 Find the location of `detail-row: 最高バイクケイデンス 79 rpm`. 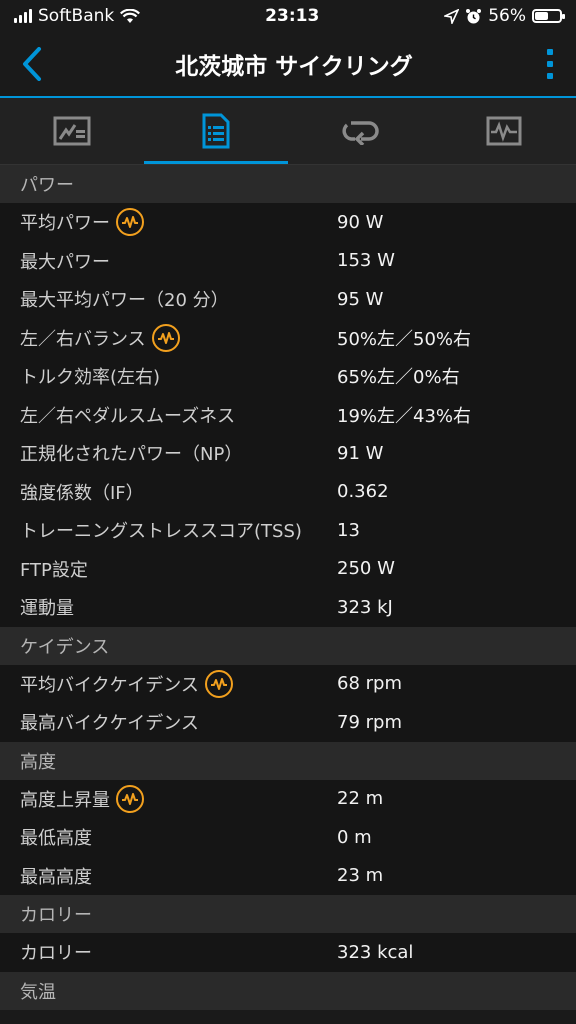

detail-row: 最高バイクケイデンス 79 rpm is located at coordinates (288, 722).